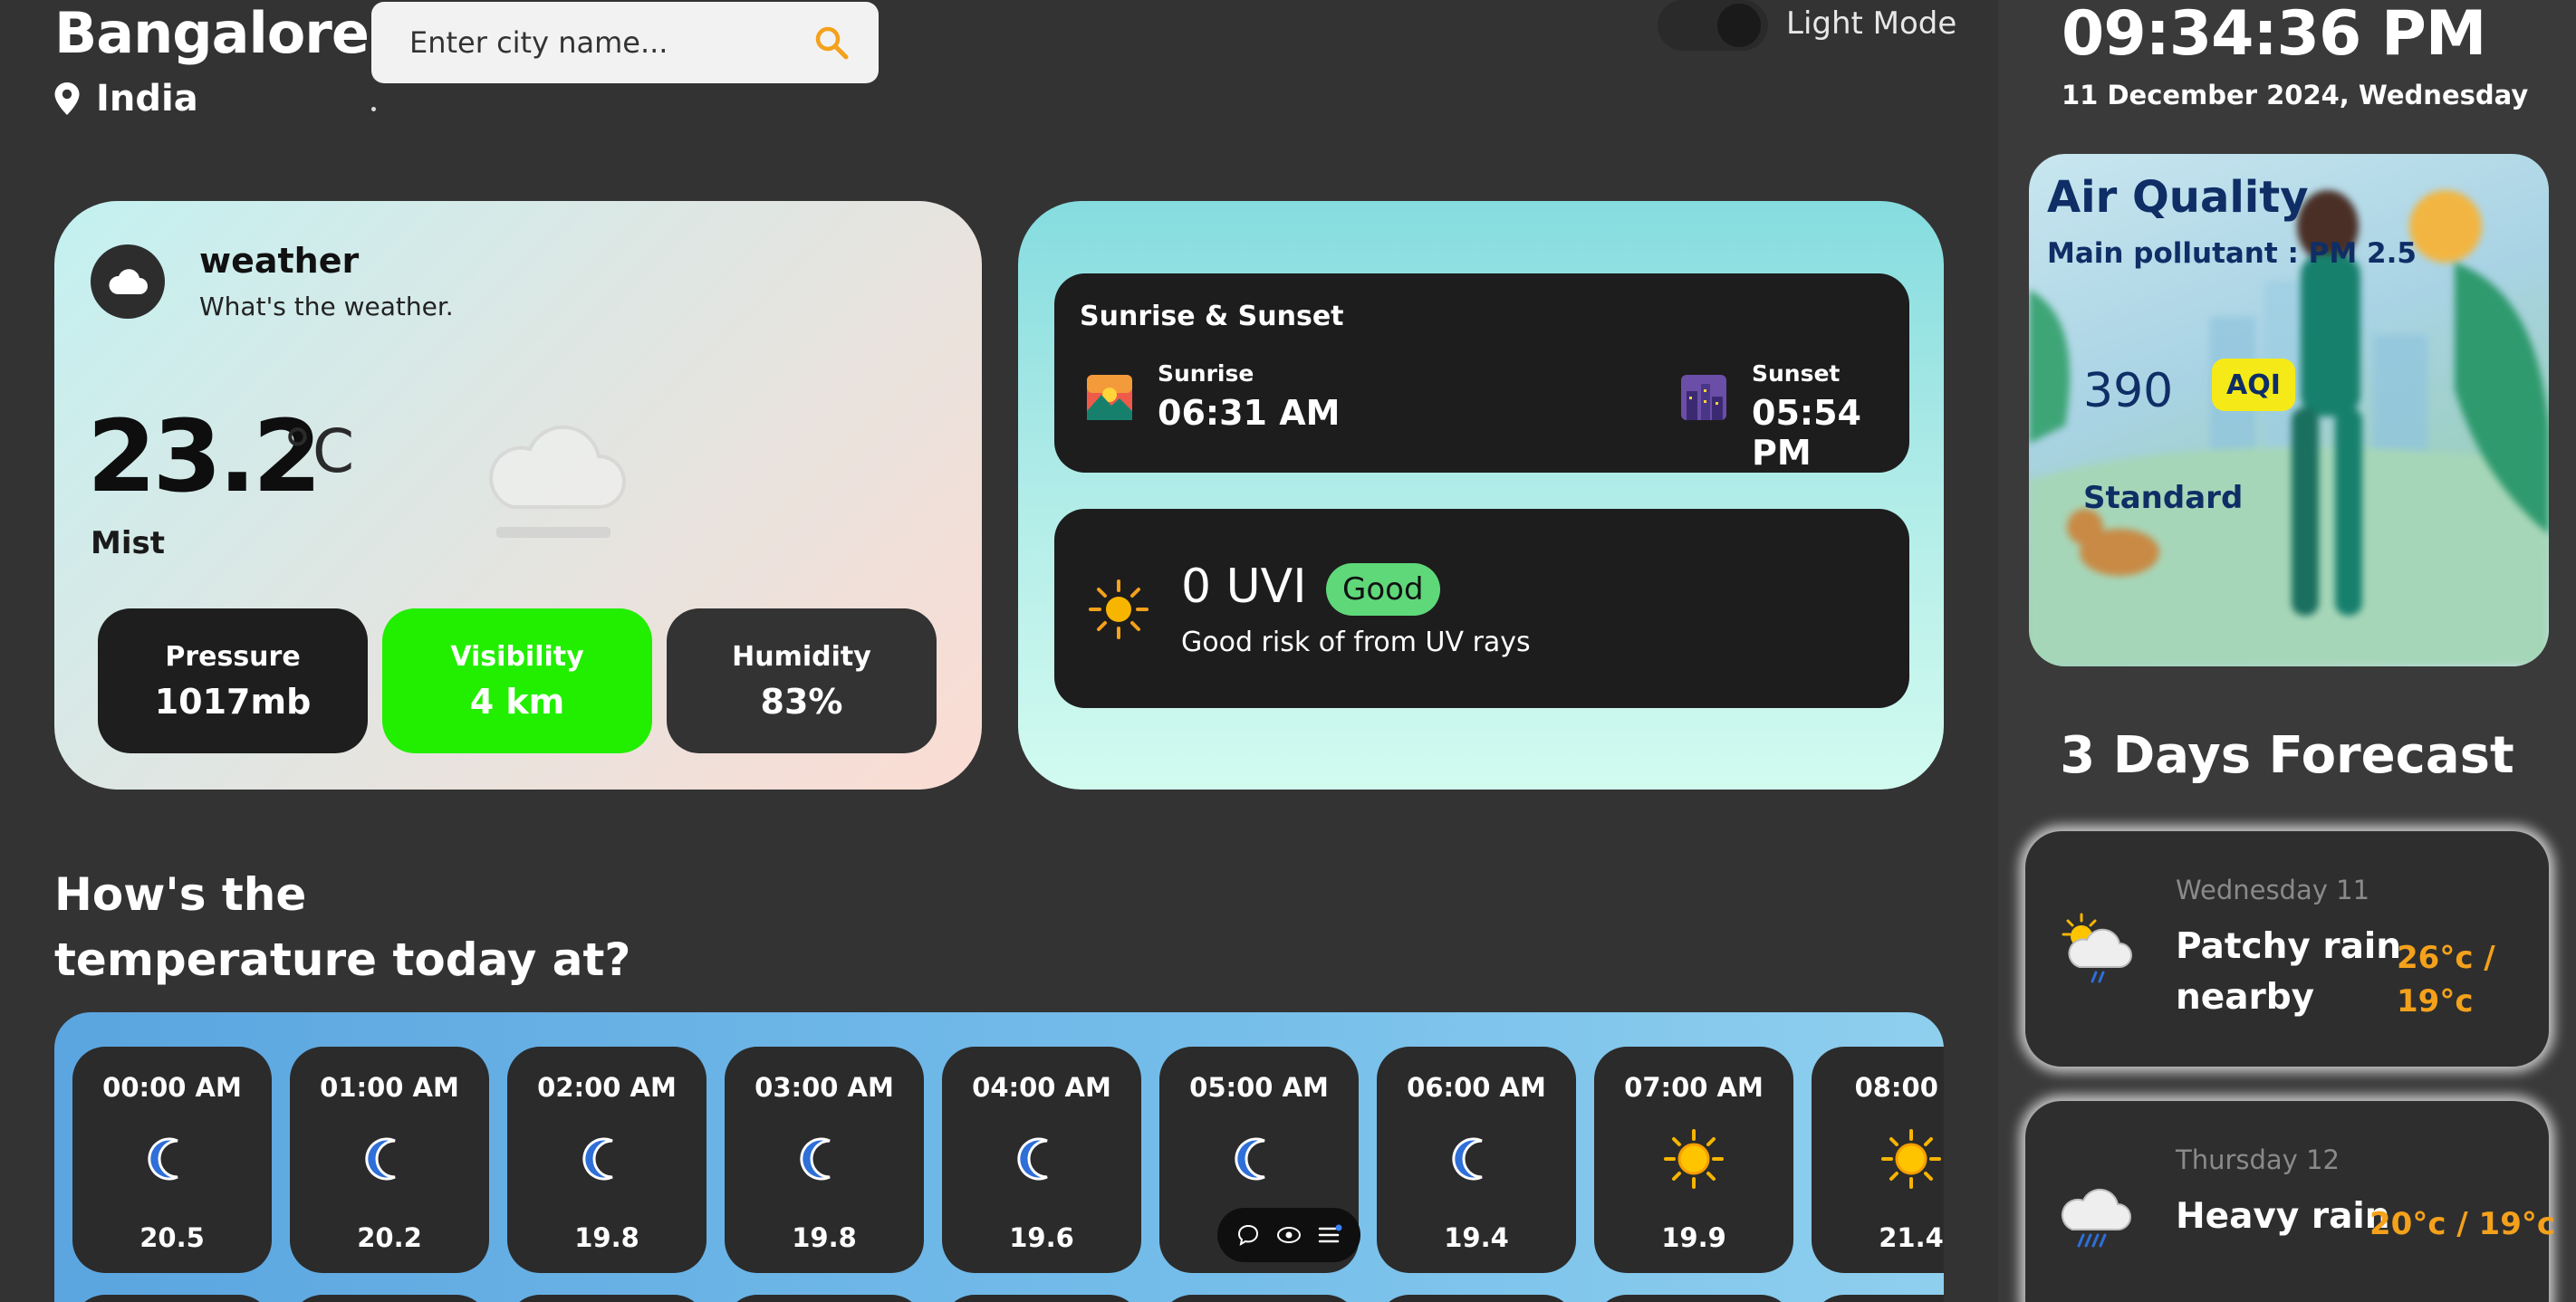 This screenshot has height=1302, width=2576. I want to click on heavy-rain-icon, so click(2096, 1218).